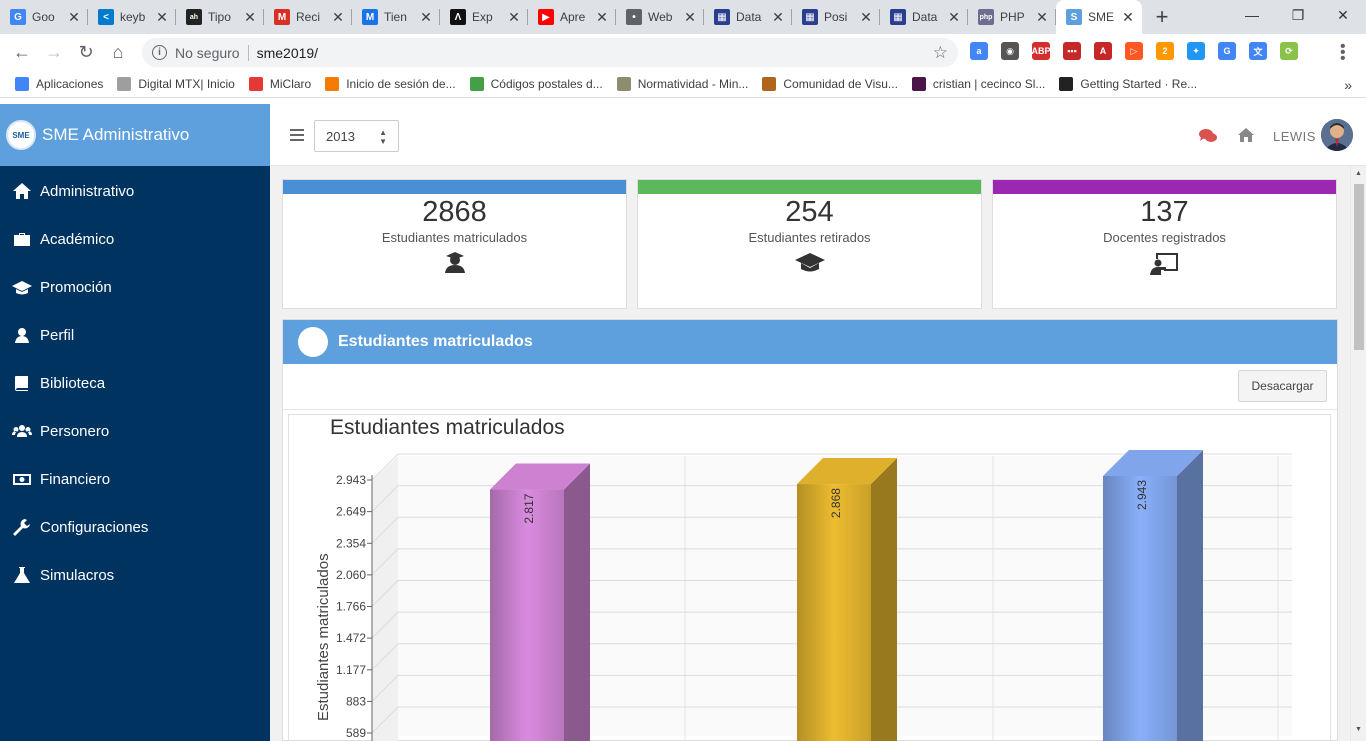 This screenshot has height=741, width=1366. What do you see at coordinates (159, 52) in the screenshot?
I see `info-icon: i` at bounding box center [159, 52].